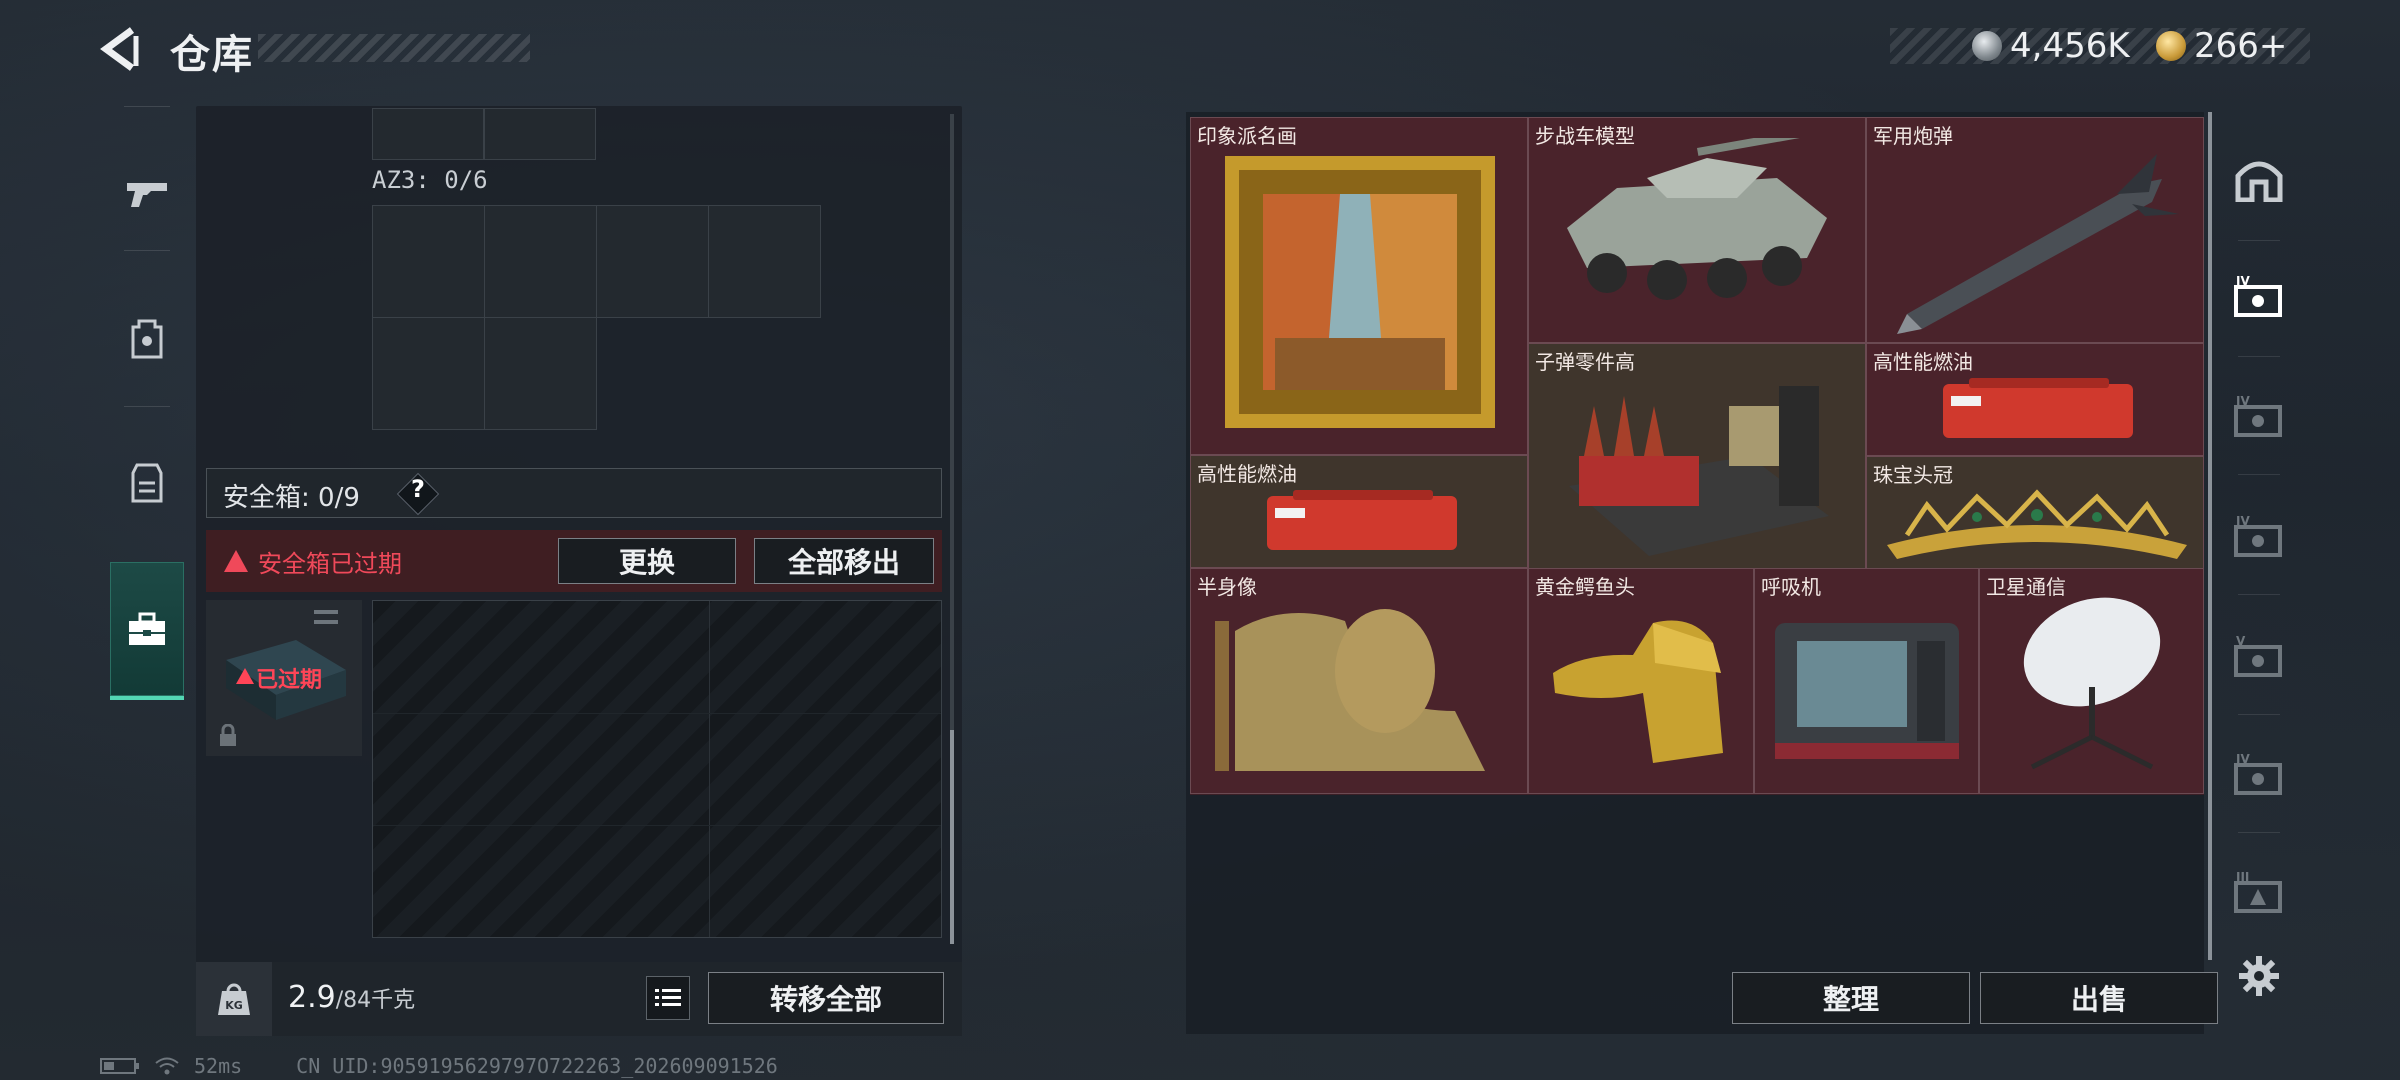 This screenshot has height=1080, width=2400. I want to click on vest-icon, so click(147, 483).